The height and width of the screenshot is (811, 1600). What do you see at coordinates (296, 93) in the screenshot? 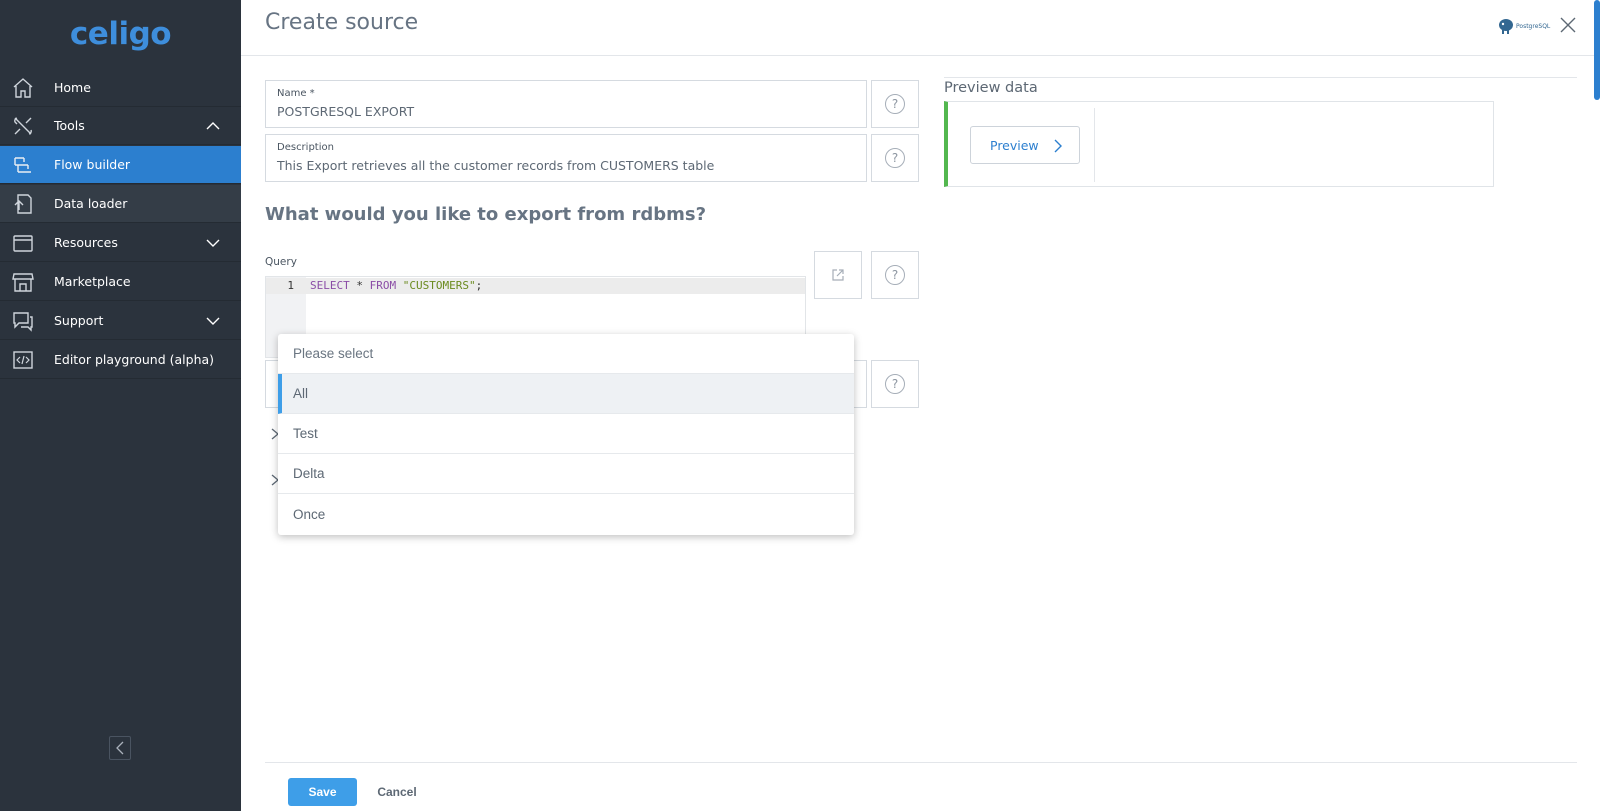
I see `name-field-label: Name *` at bounding box center [296, 93].